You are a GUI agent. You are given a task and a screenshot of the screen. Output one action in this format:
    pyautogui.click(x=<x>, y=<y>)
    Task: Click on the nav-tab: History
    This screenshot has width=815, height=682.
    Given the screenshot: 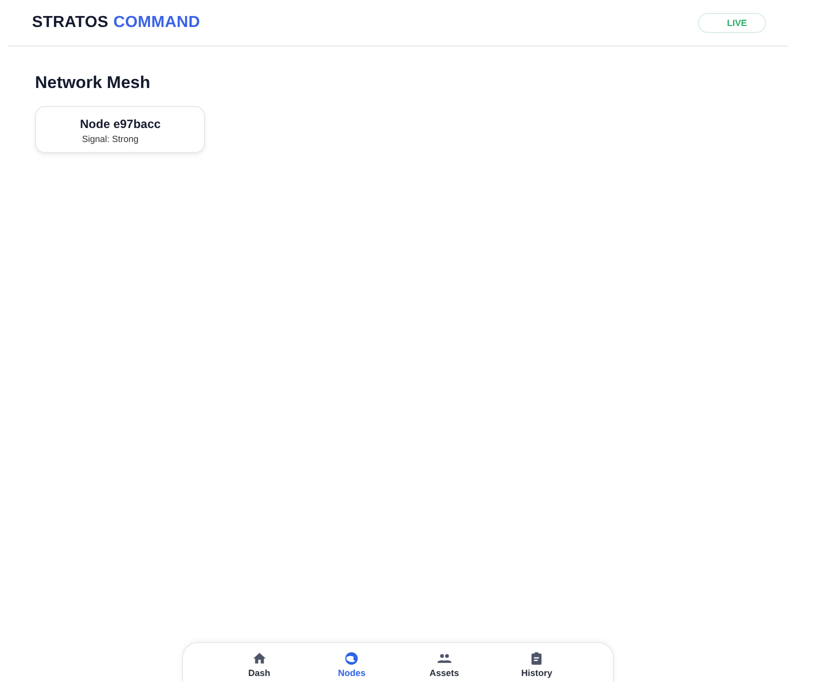 What is the action you would take?
    pyautogui.click(x=536, y=662)
    